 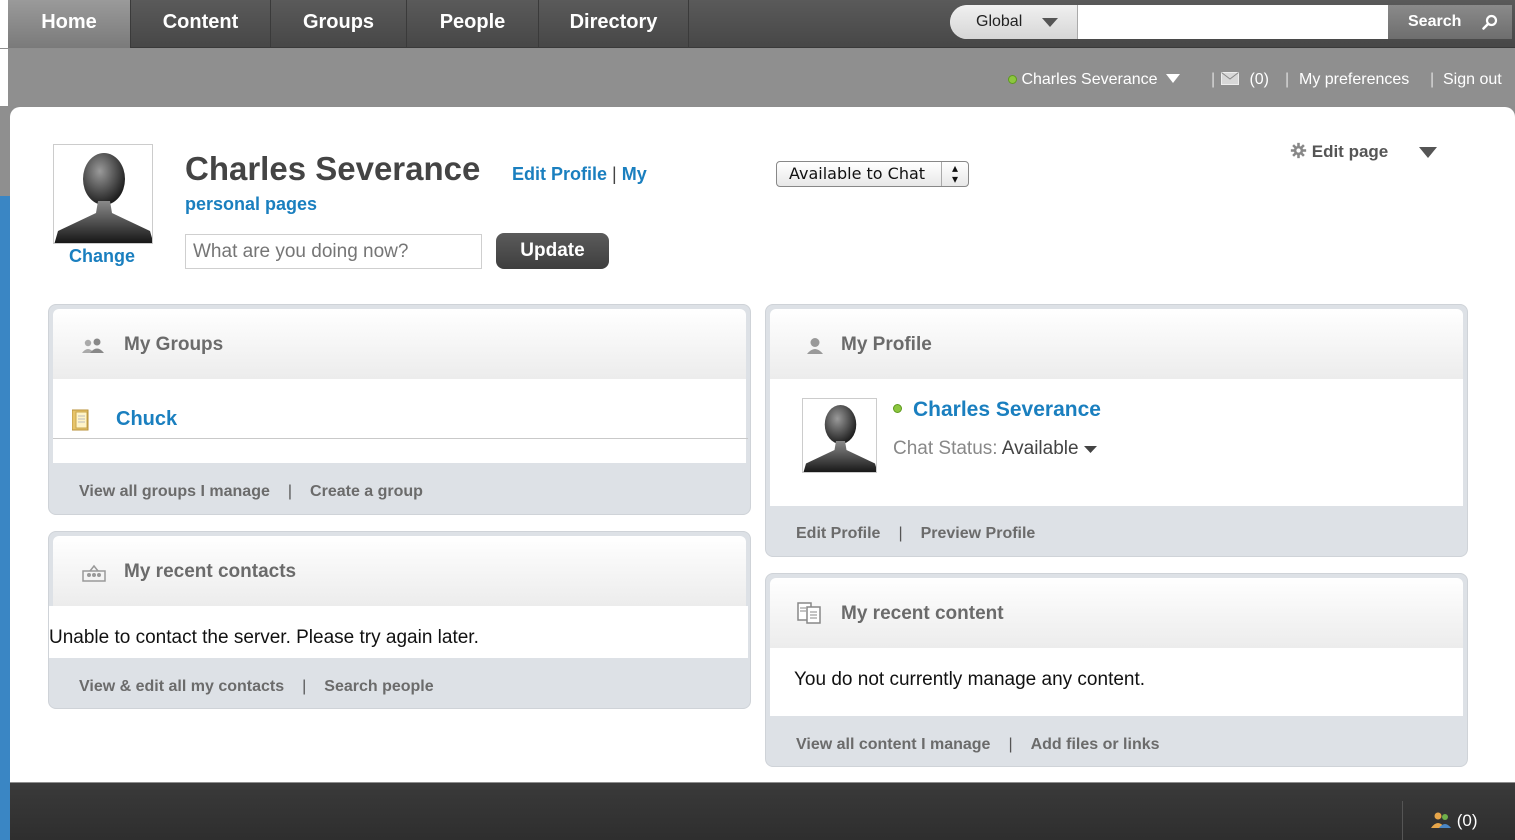 I want to click on view-edit-contacts-link: View & edit all my contacts, so click(x=181, y=686).